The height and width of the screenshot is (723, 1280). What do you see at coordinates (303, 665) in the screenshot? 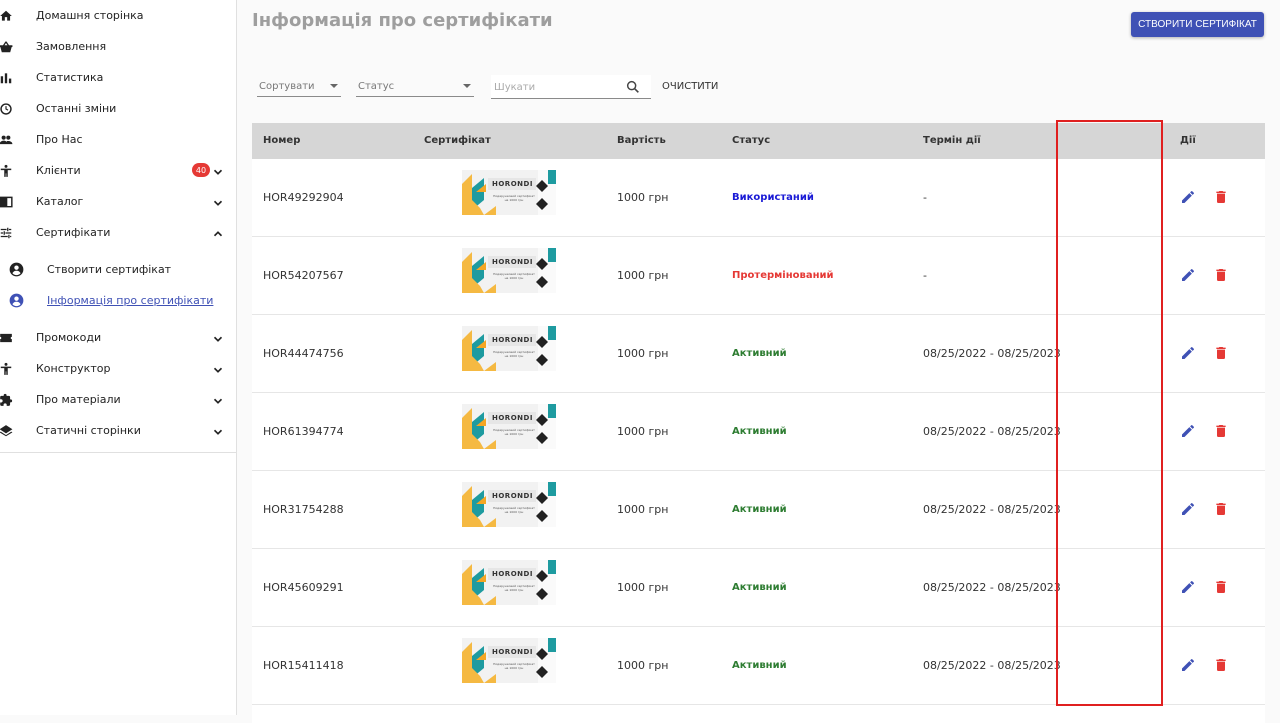
I see `certificate-number: HOR15411418` at bounding box center [303, 665].